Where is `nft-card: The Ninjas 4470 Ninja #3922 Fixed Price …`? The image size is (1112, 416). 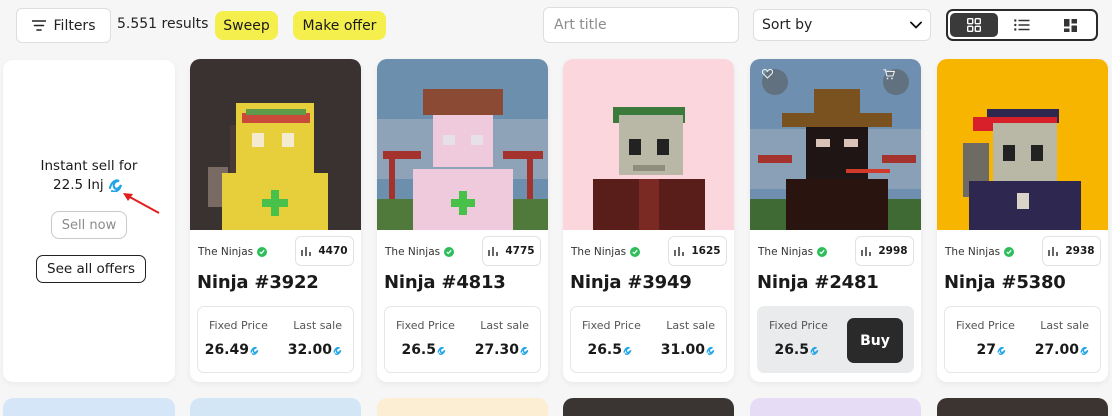 nft-card: The Ninjas 4470 Ninja #3922 Fixed Price … is located at coordinates (275, 220).